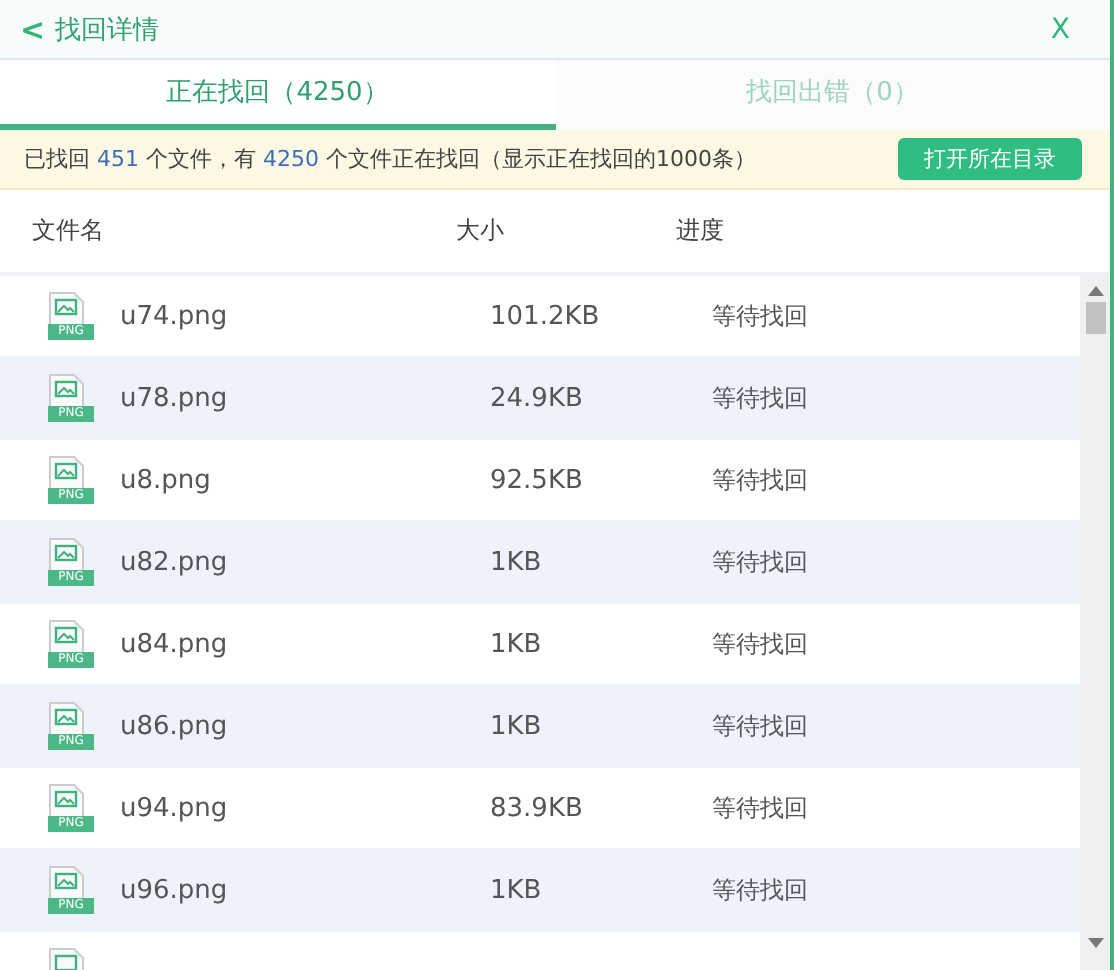 This screenshot has width=1114, height=970. What do you see at coordinates (545, 316) in the screenshot?
I see `file-size: 101.2KB` at bounding box center [545, 316].